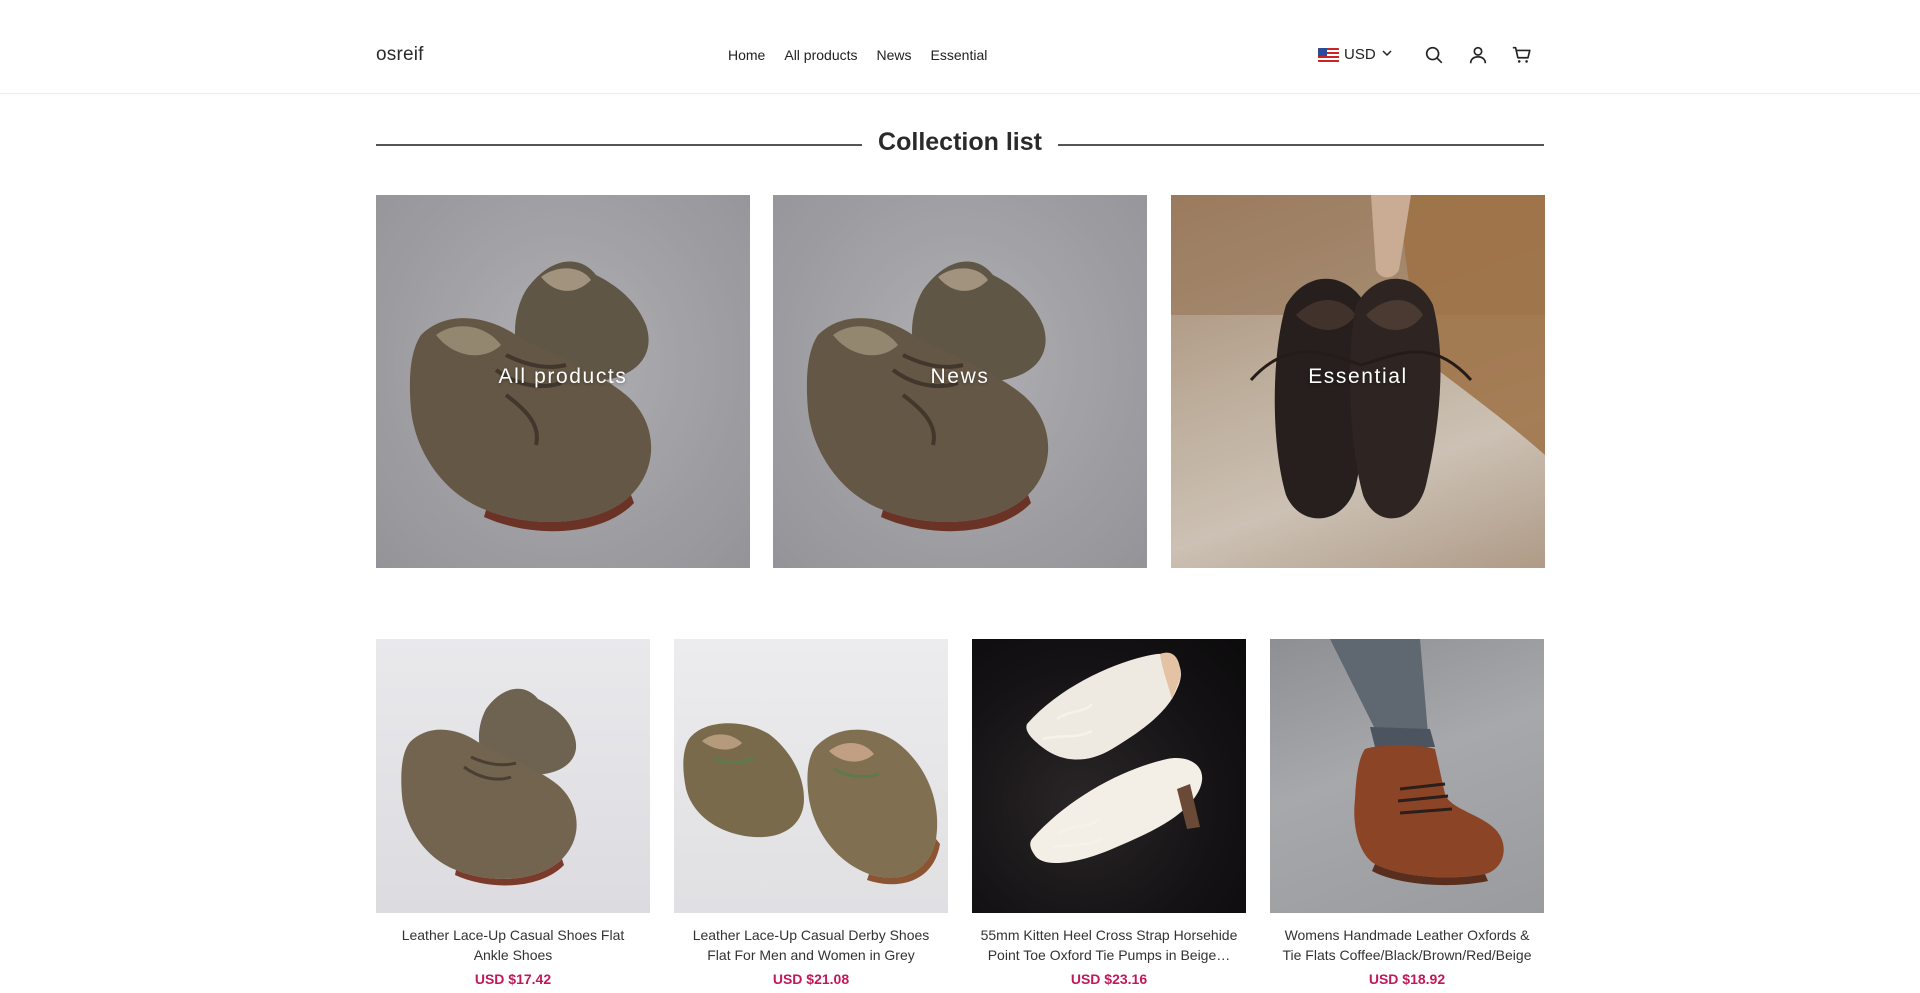 The image size is (1920, 993). Describe the element at coordinates (960, 376) in the screenshot. I see `collection-tile-label: News` at that location.